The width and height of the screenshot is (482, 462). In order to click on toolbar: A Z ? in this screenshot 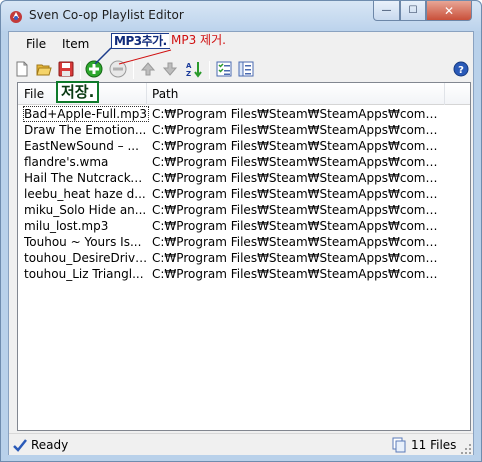, I will do `click(241, 70)`.